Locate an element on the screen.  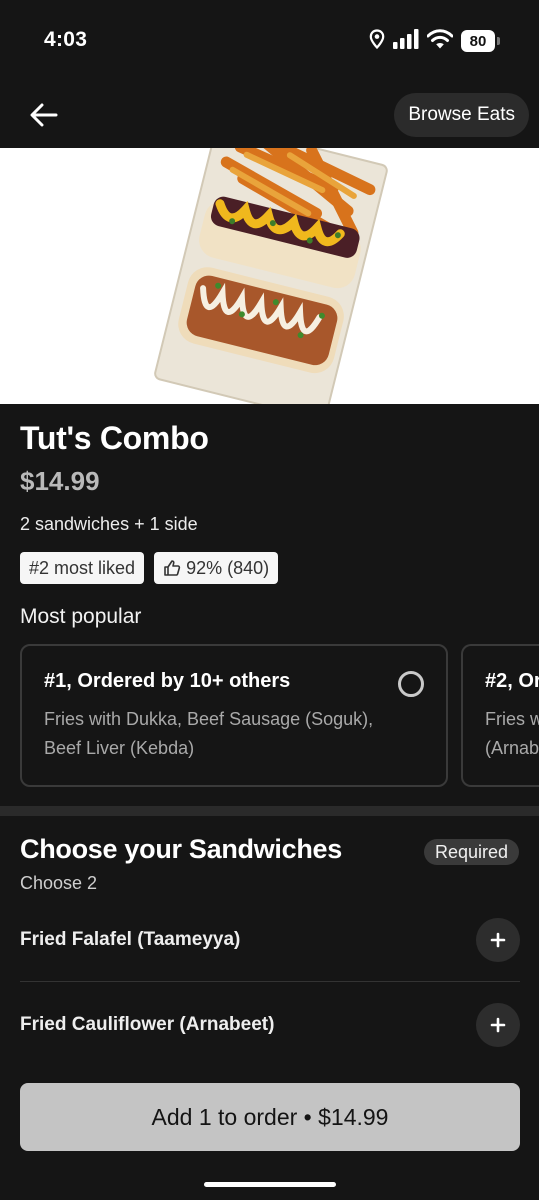
status-time: 4:03 is located at coordinates (66, 39).